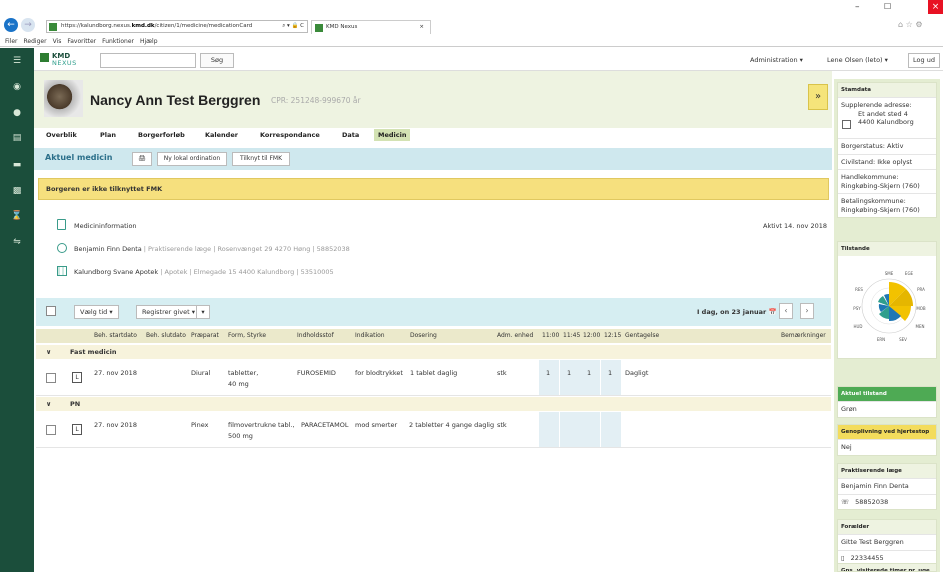  I want to click on tilstande-title: Tilstande, so click(887, 249).